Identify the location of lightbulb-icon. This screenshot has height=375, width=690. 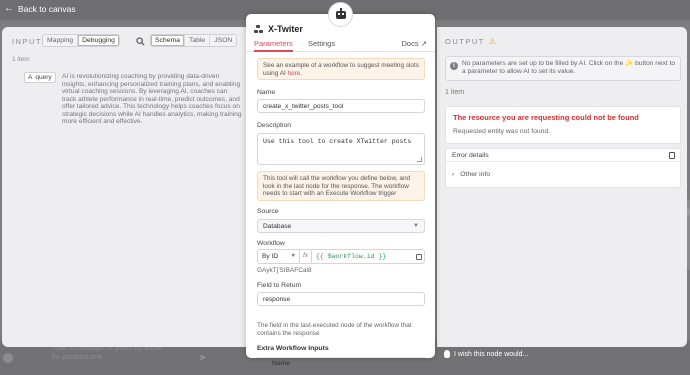
(447, 354).